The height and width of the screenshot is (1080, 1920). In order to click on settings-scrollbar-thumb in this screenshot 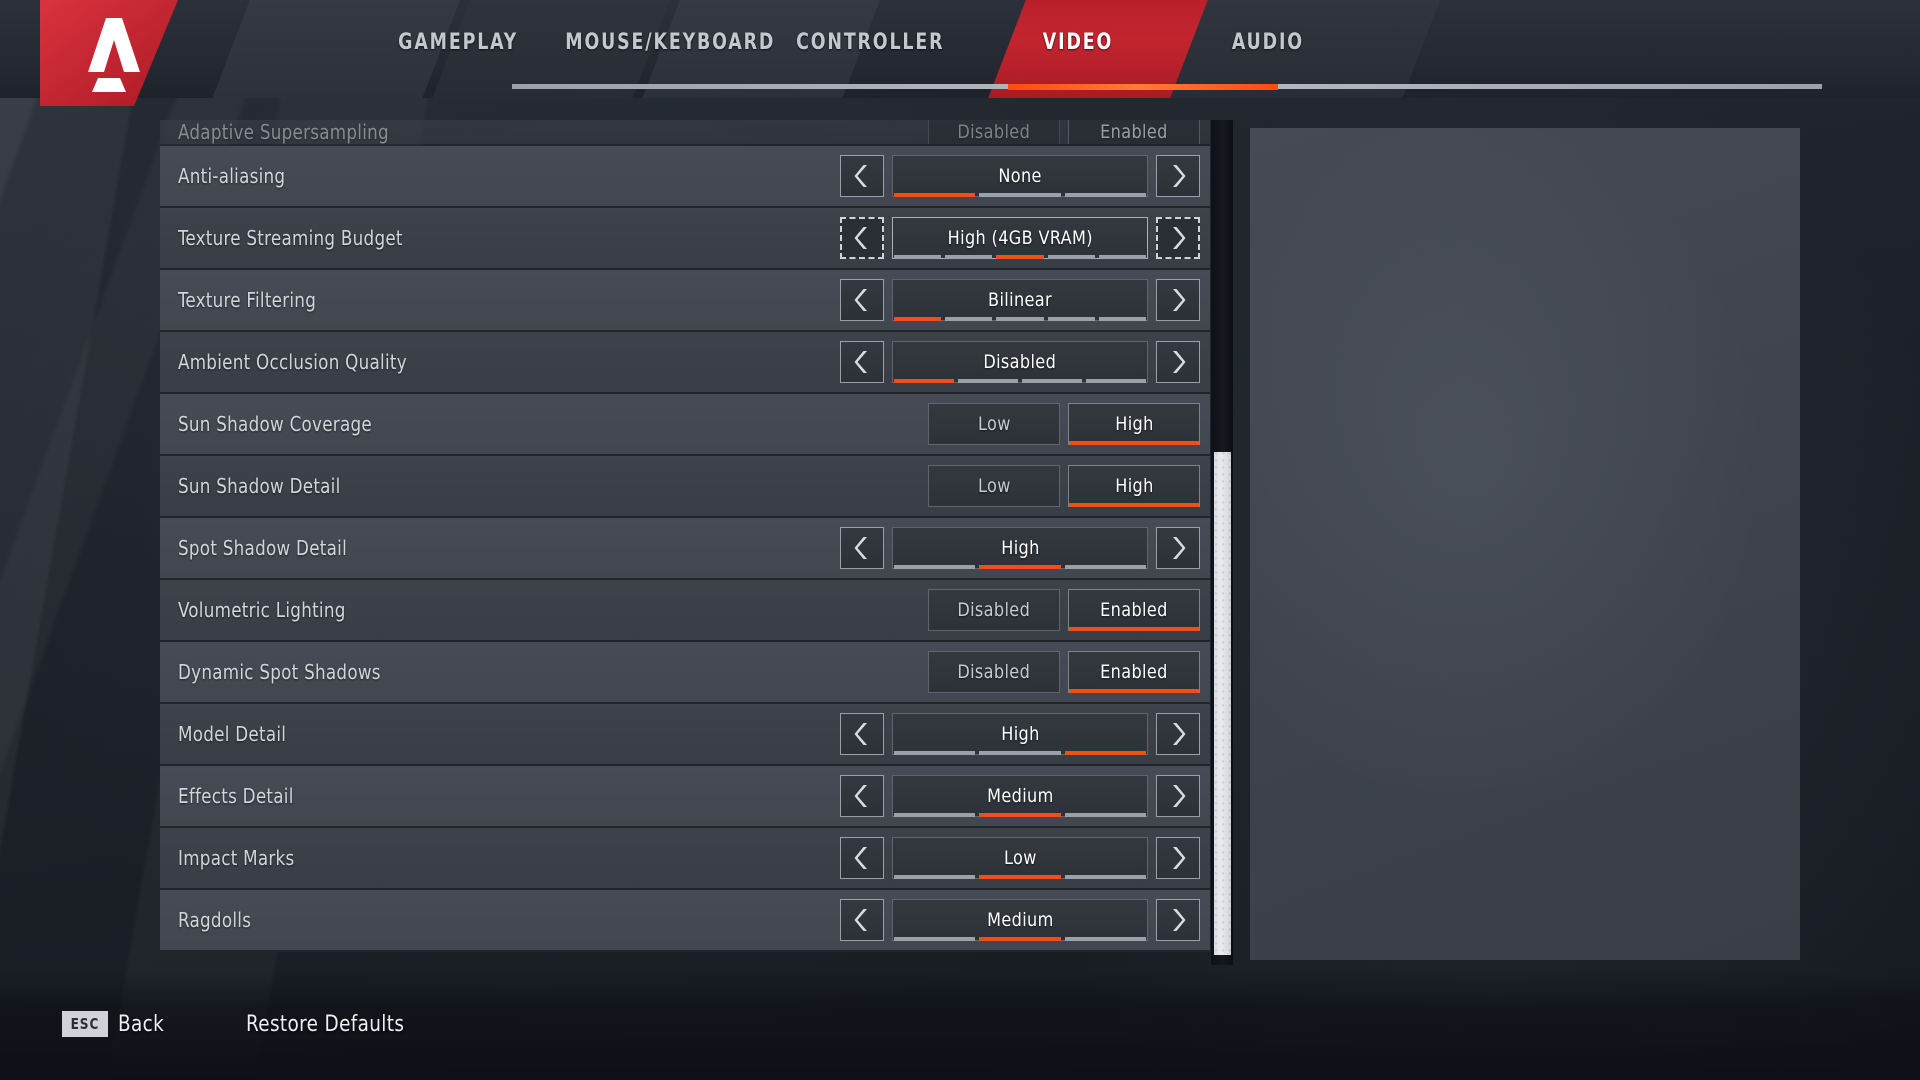, I will do `click(1222, 703)`.